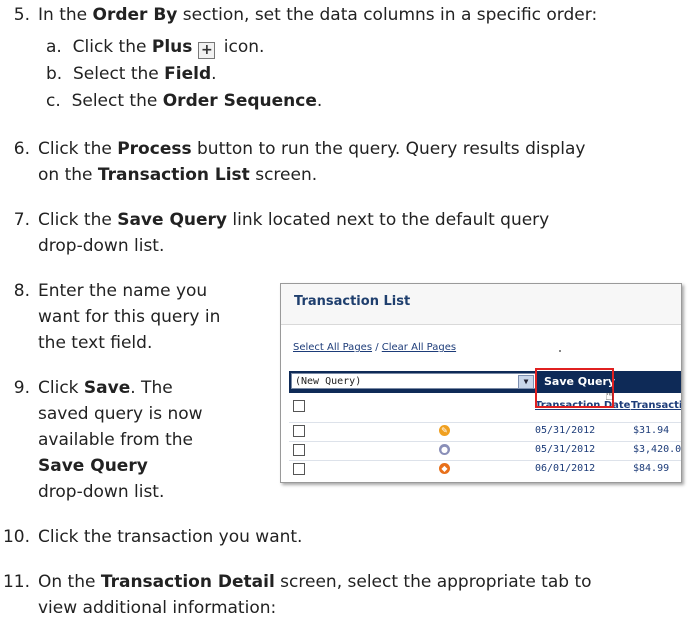 The height and width of the screenshot is (624, 696). Describe the element at coordinates (485, 468) in the screenshot. I see `table-row: ◆ 06/01/2012 $84.99` at that location.